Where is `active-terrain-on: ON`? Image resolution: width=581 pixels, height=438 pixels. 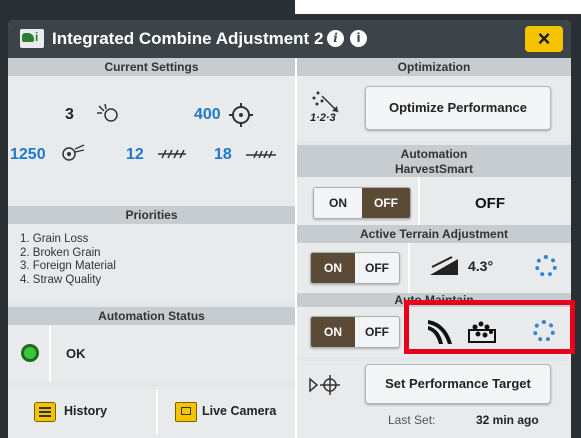 active-terrain-on: ON is located at coordinates (333, 268).